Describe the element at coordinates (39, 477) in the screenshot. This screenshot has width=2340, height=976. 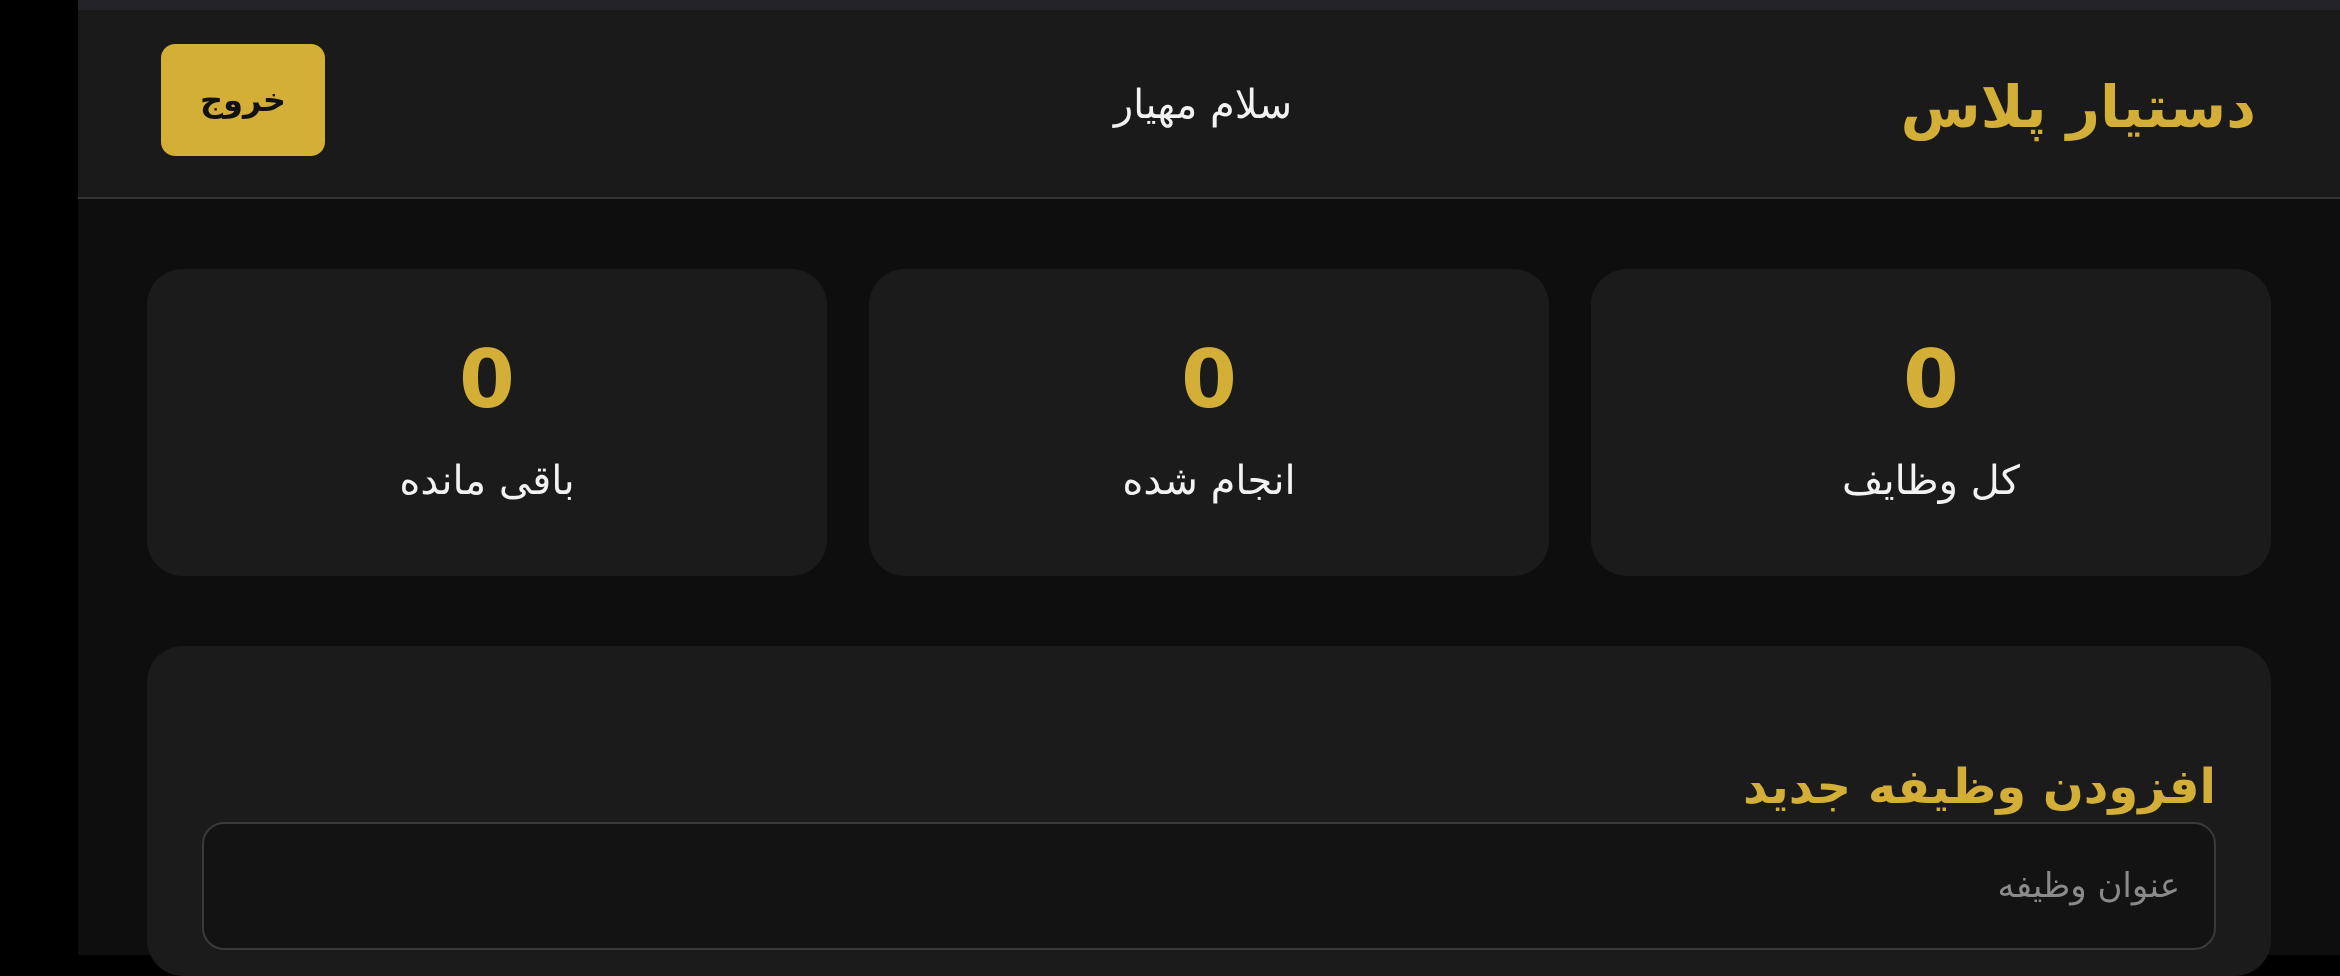
I see `left-edge-bar` at that location.